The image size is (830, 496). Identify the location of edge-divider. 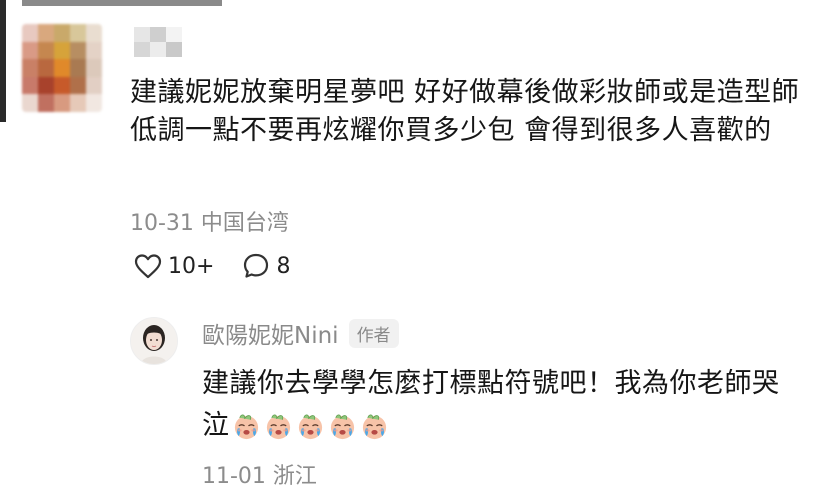
(3, 61).